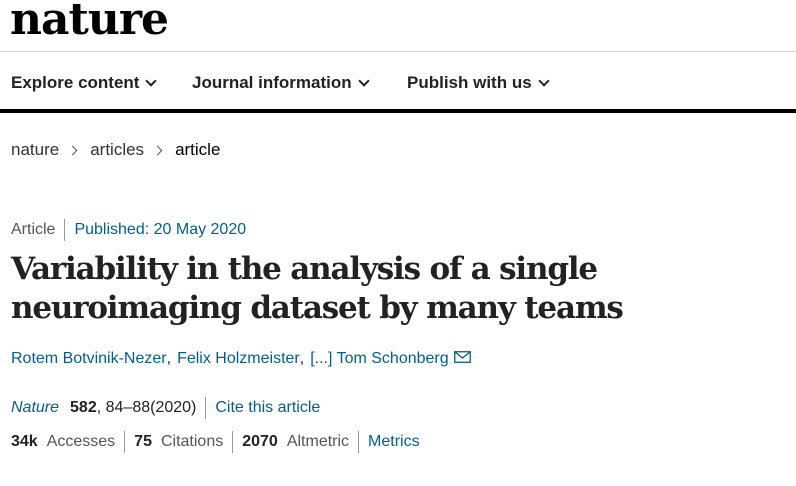 Image resolution: width=796 pixels, height=486 pixels. What do you see at coordinates (394, 442) in the screenshot?
I see `metrics-link: Metrics` at bounding box center [394, 442].